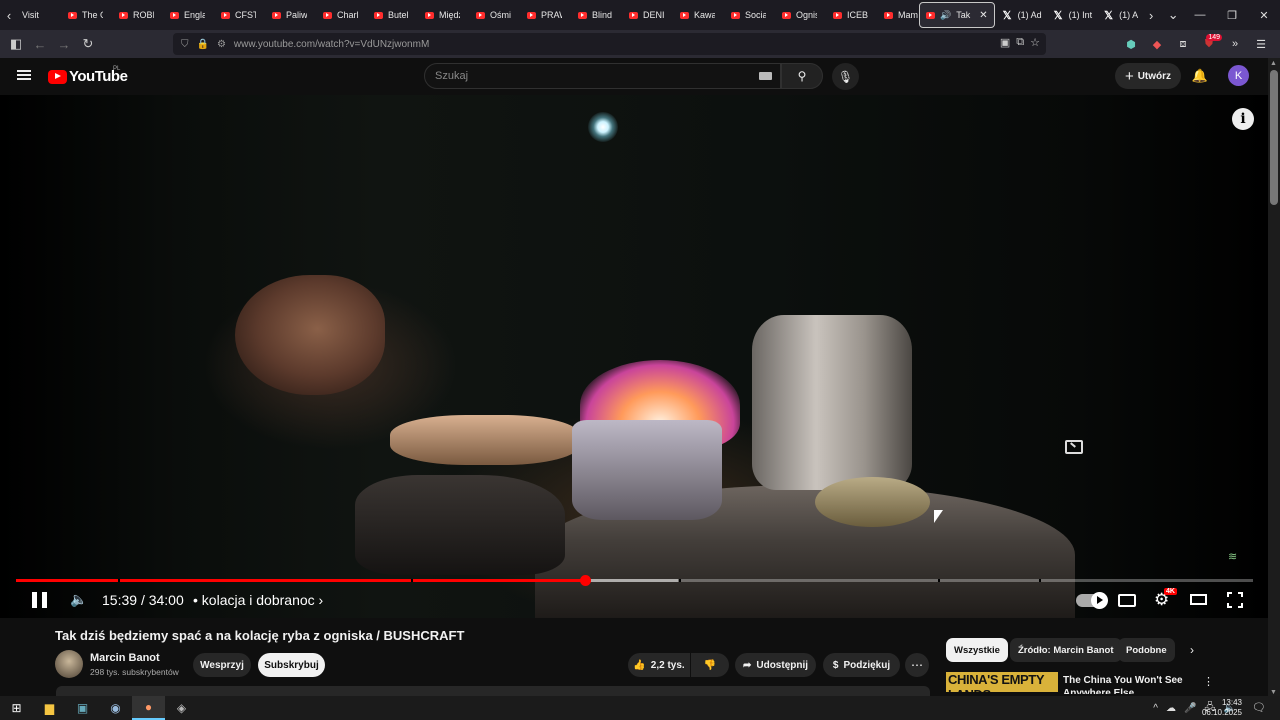 The height and width of the screenshot is (720, 1280). What do you see at coordinates (40, 44) in the screenshot?
I see `back-icon: ←` at bounding box center [40, 44].